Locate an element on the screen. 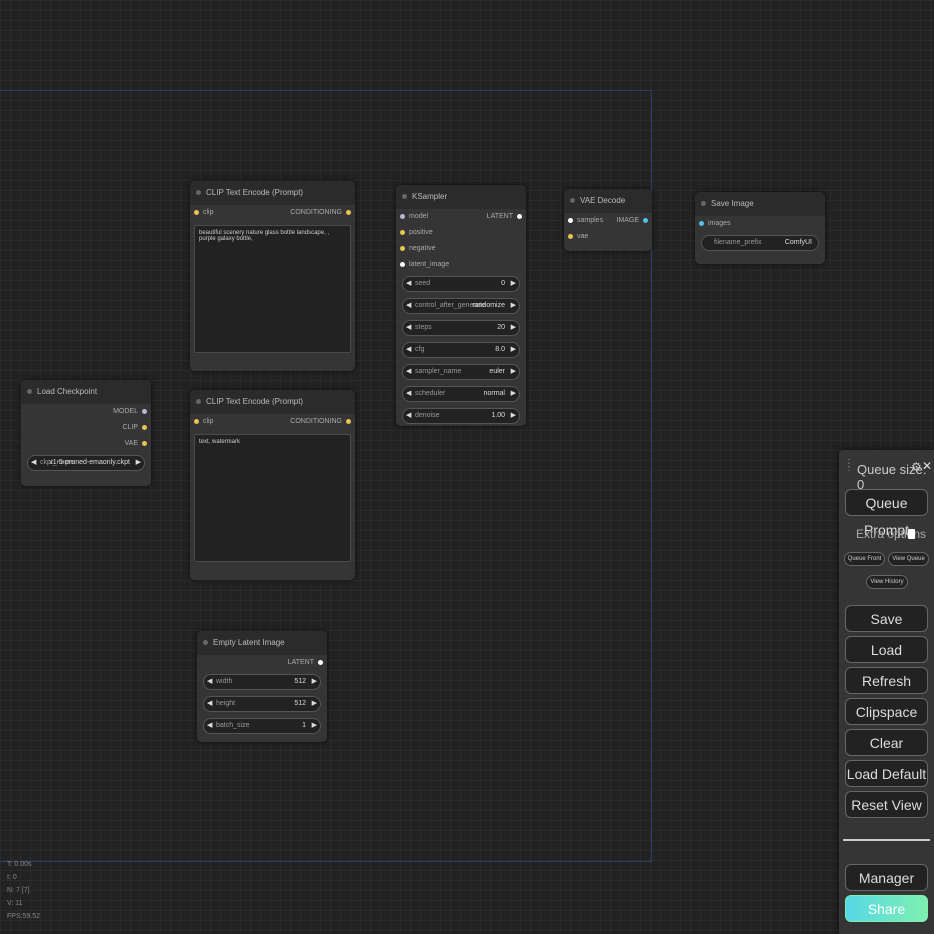  widget-denoise: ◀ denoise 1.00 ▶ is located at coordinates (461, 416).